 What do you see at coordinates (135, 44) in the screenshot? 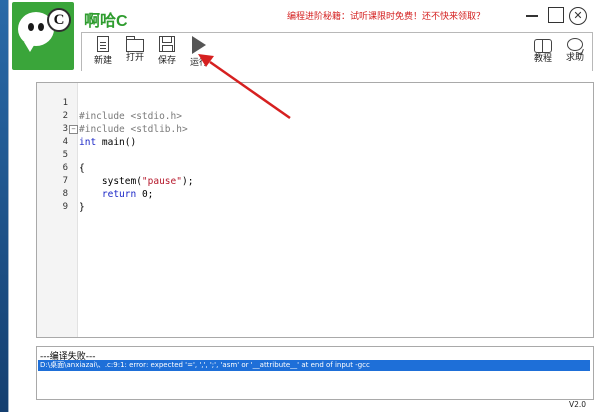
I see `folder-open-icon` at bounding box center [135, 44].